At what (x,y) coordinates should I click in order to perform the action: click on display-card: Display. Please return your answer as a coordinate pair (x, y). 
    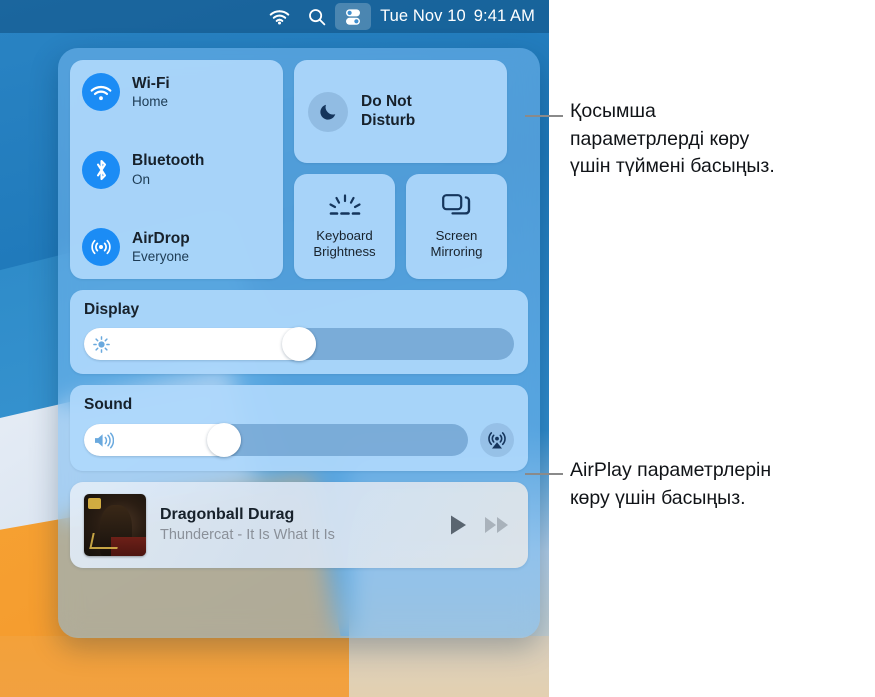
    Looking at the image, I should click on (299, 332).